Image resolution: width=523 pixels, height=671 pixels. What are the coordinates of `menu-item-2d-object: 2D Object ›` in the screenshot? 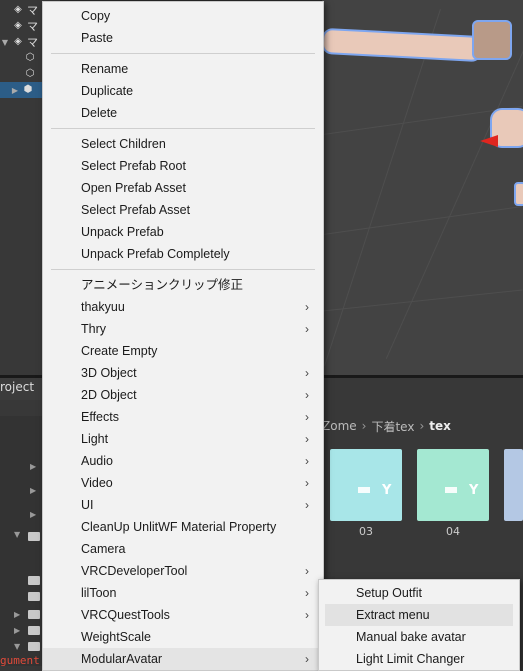 It's located at (183, 395).